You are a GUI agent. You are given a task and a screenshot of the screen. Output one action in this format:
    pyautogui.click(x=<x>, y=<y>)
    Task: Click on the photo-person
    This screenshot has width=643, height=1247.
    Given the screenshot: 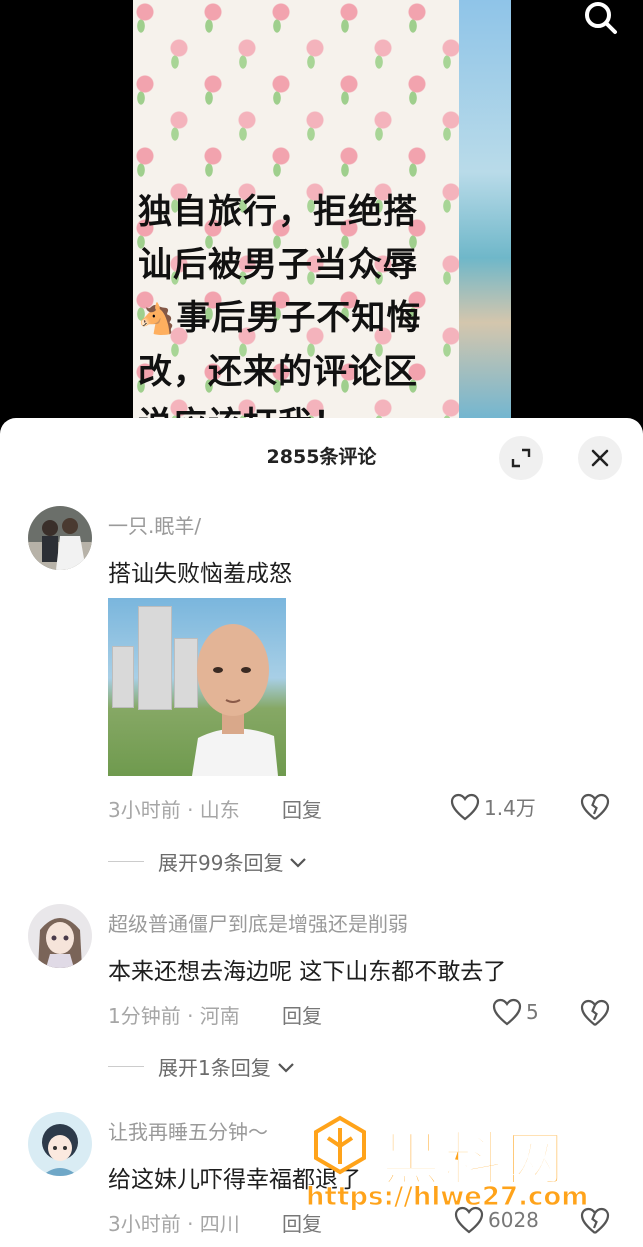 What is the action you would take?
    pyautogui.click(x=235, y=700)
    